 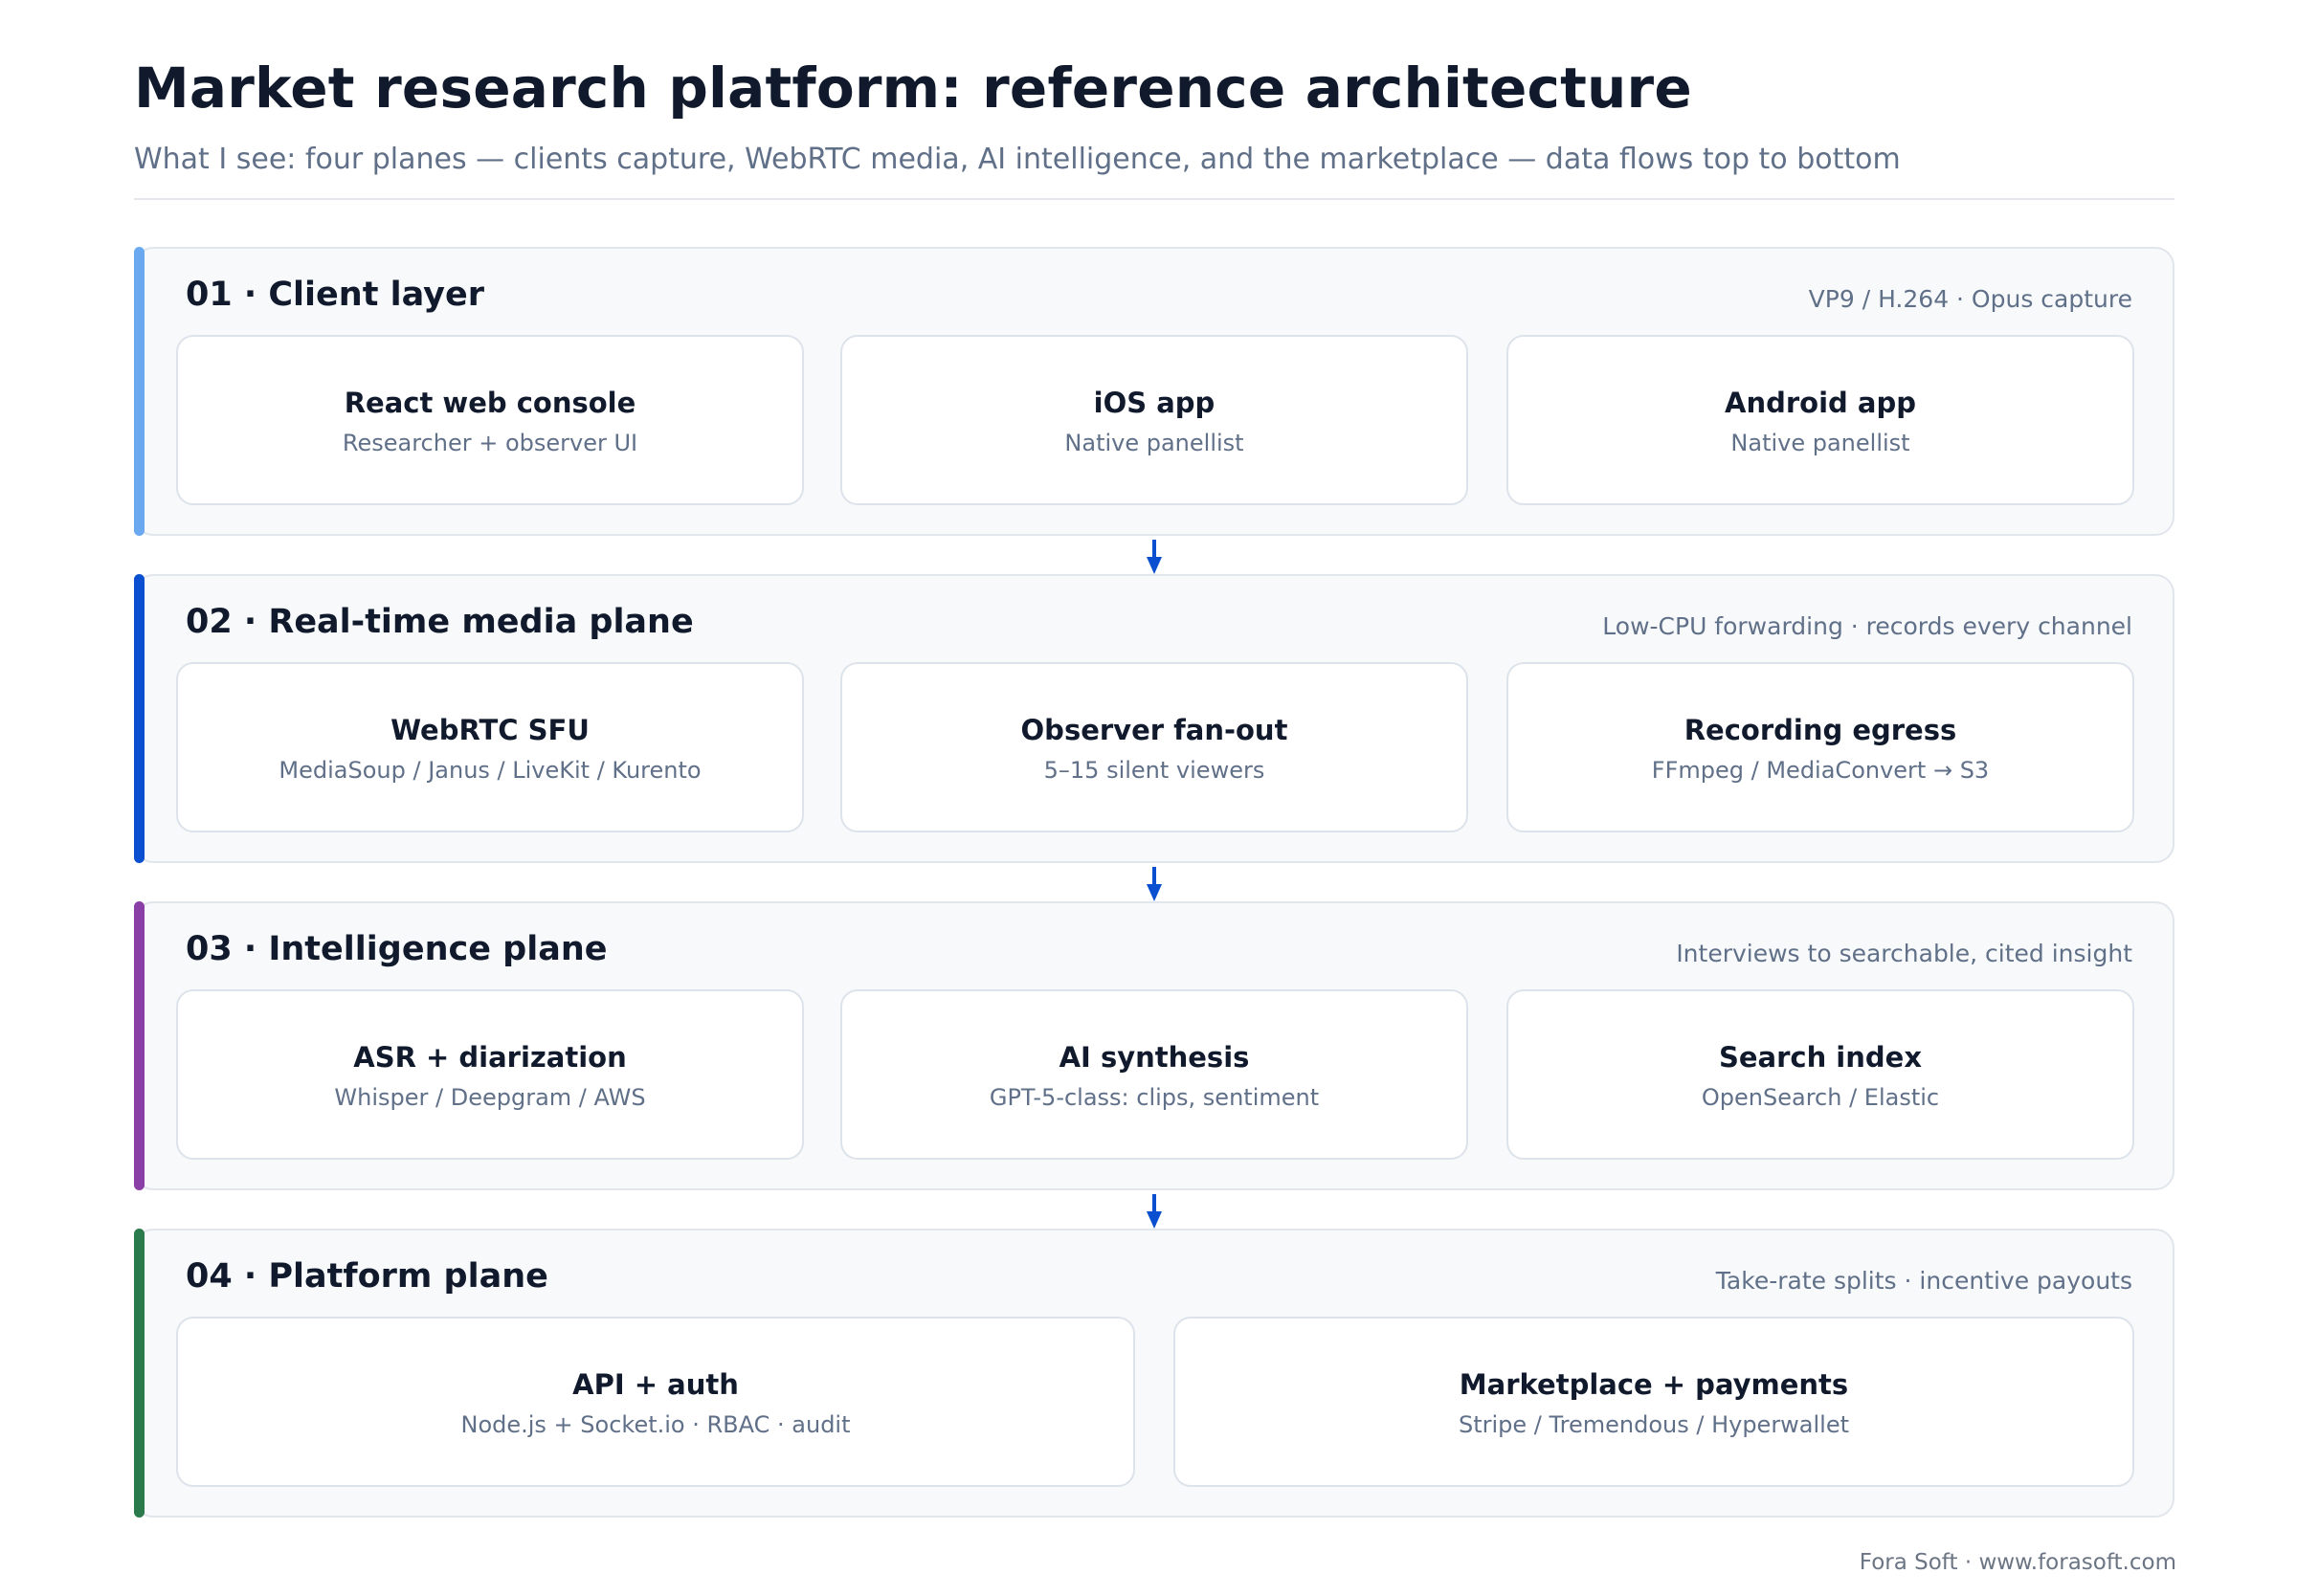 I want to click on card-title: AI synthesis, so click(x=1154, y=1058).